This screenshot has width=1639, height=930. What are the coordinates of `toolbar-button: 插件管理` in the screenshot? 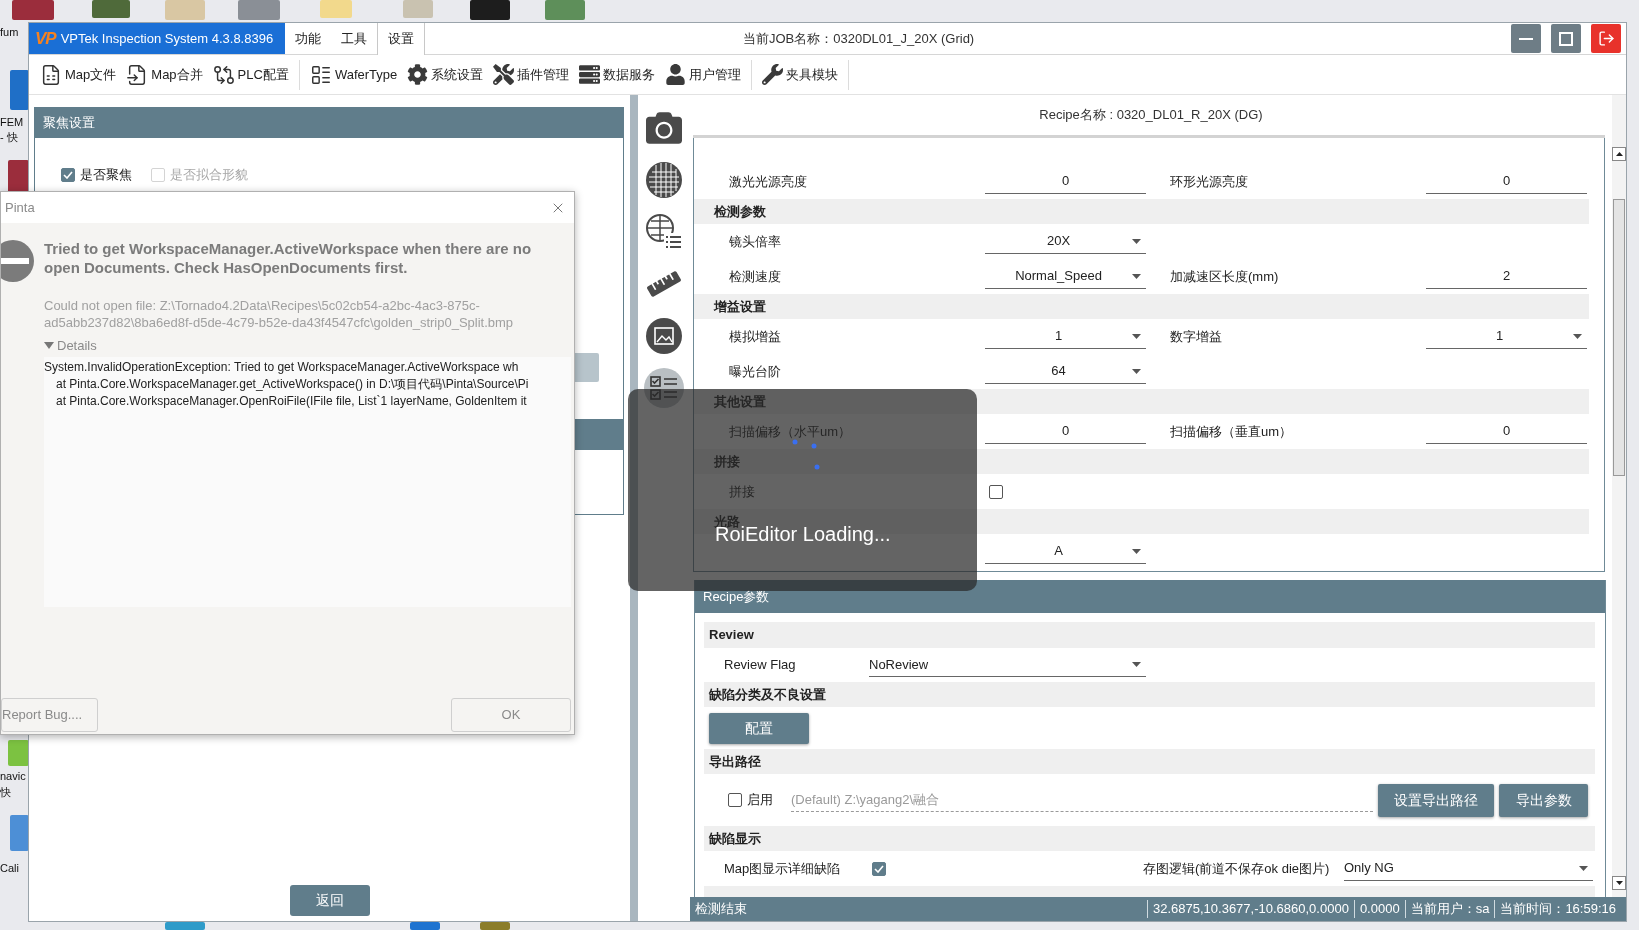 It's located at (531, 74).